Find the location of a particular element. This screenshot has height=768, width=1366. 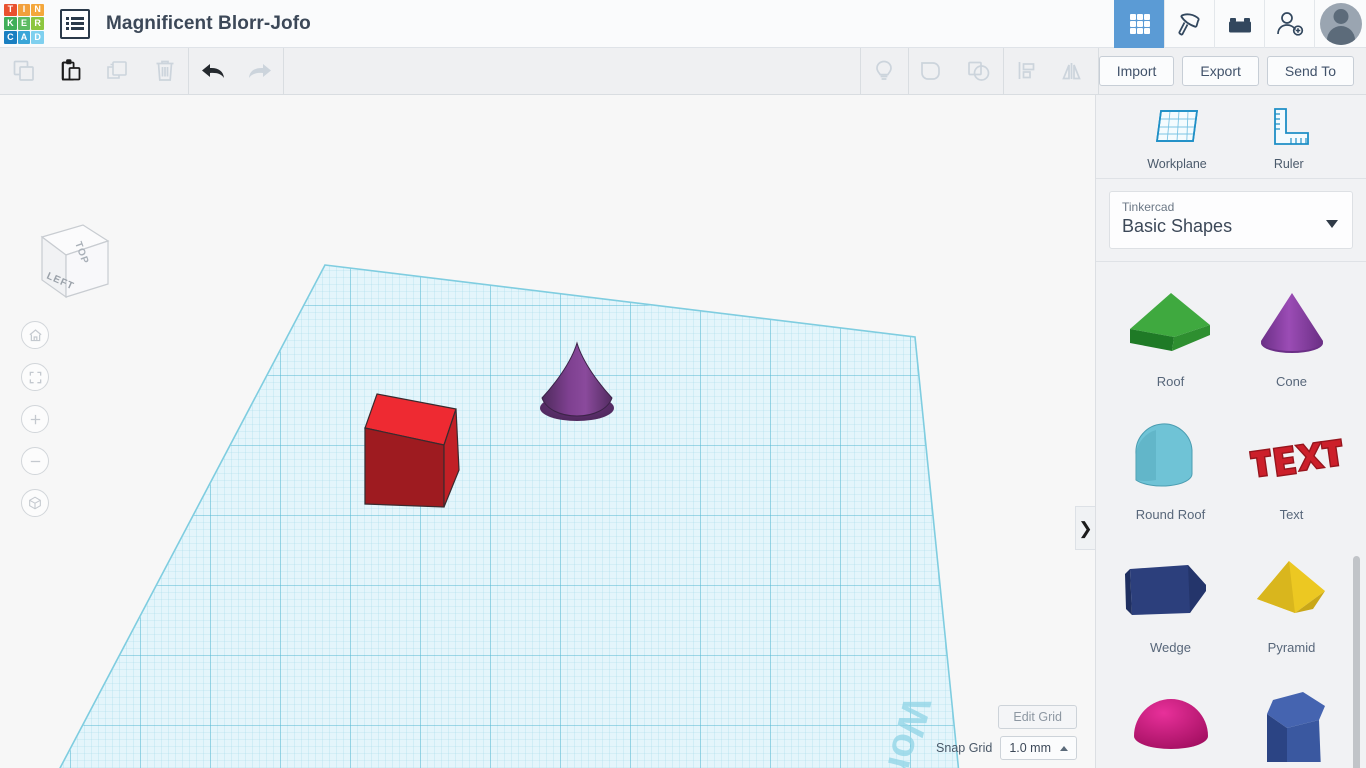

logo-tile-a: A is located at coordinates (24, 37).